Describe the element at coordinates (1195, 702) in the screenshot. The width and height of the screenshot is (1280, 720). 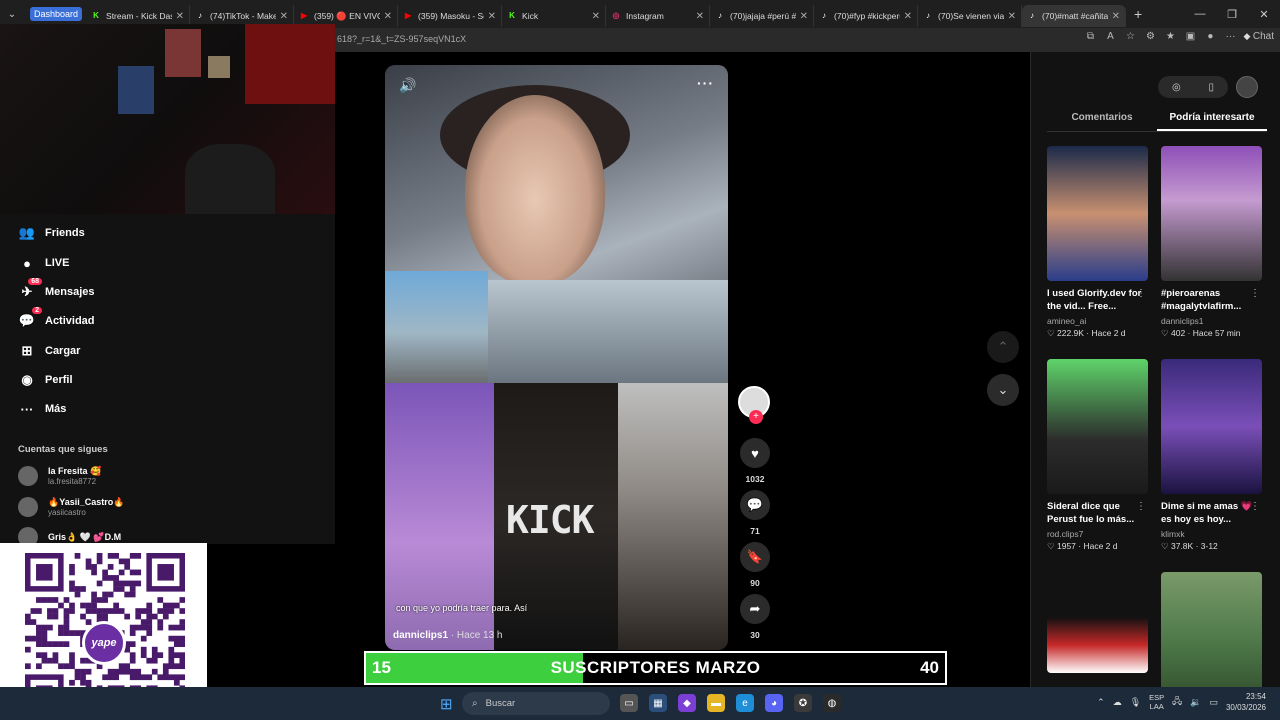
I see `volume-tray-icon: 🔉` at that location.